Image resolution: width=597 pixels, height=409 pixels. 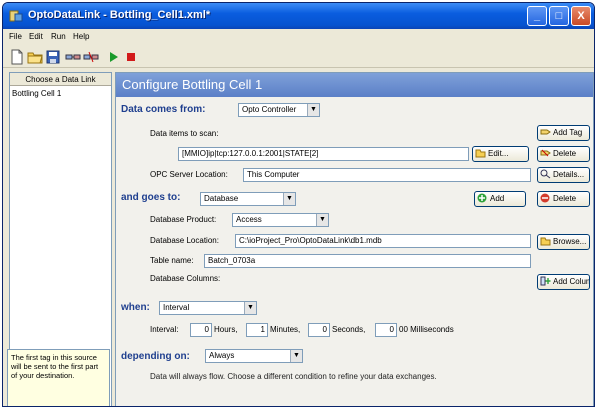 What do you see at coordinates (367, 261) in the screenshot?
I see `table-name-field: Batch_0703a` at bounding box center [367, 261].